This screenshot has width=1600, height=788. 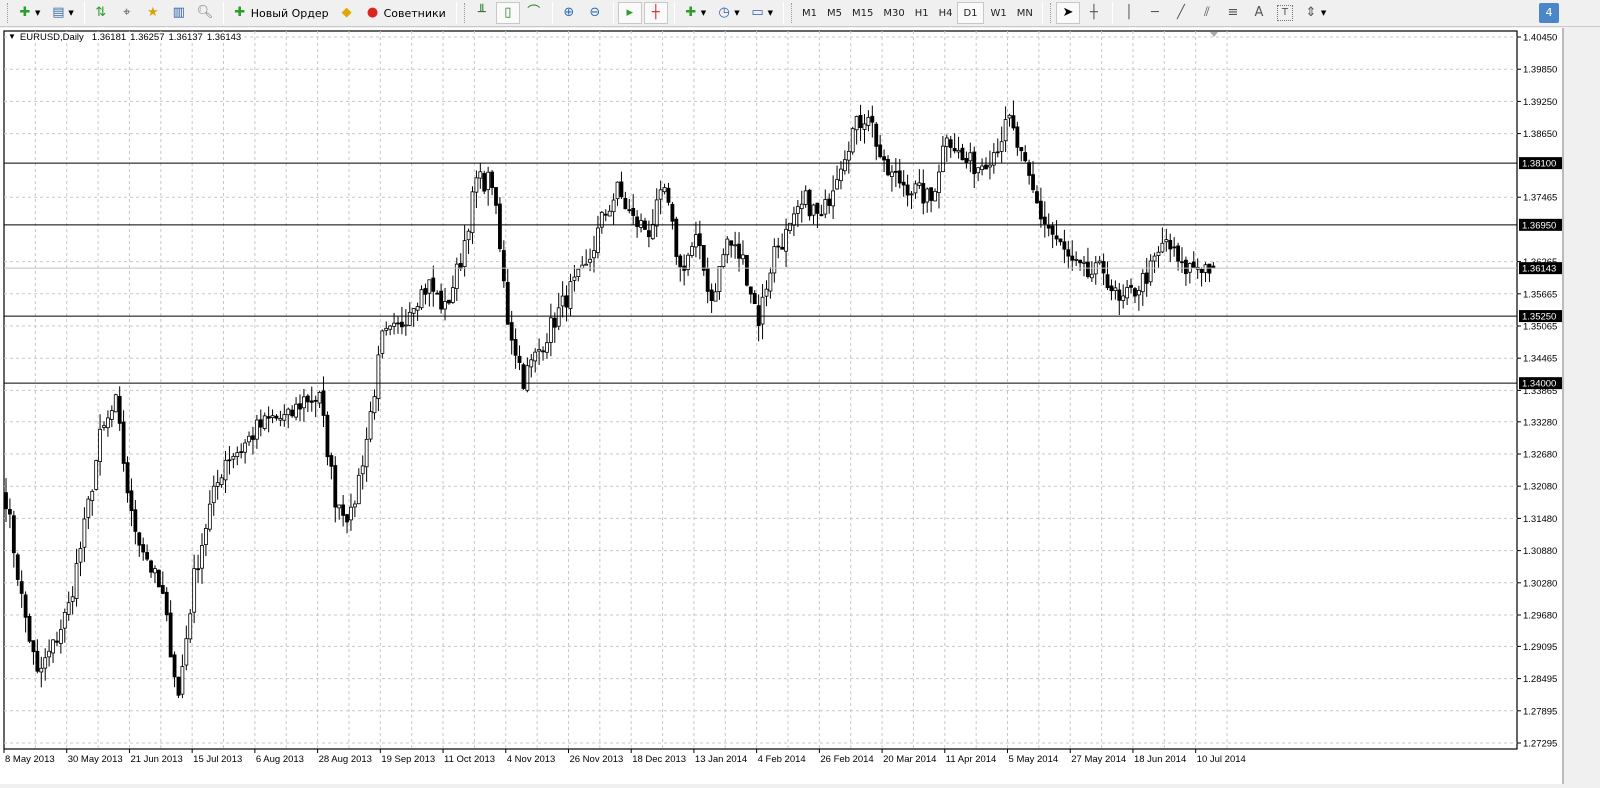 I want to click on warning-diamond-icon: ◆, so click(x=346, y=12).